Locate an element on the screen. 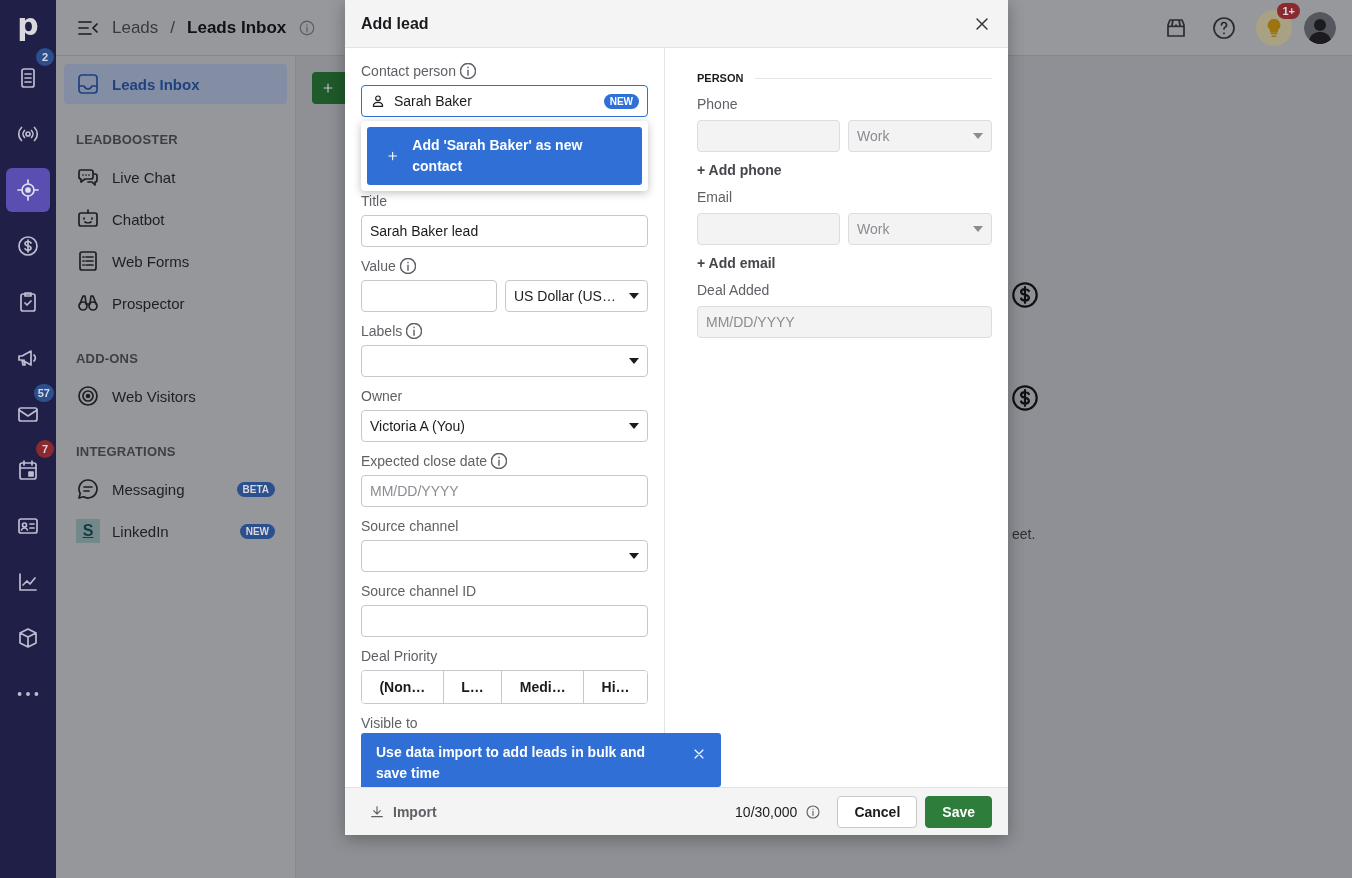 The image size is (1352, 878). chart-icon is located at coordinates (28, 582).